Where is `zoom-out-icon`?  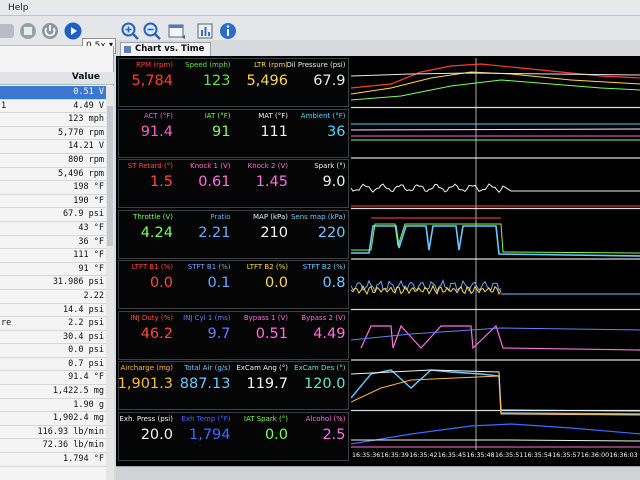
zoom-out-icon is located at coordinates (152, 31).